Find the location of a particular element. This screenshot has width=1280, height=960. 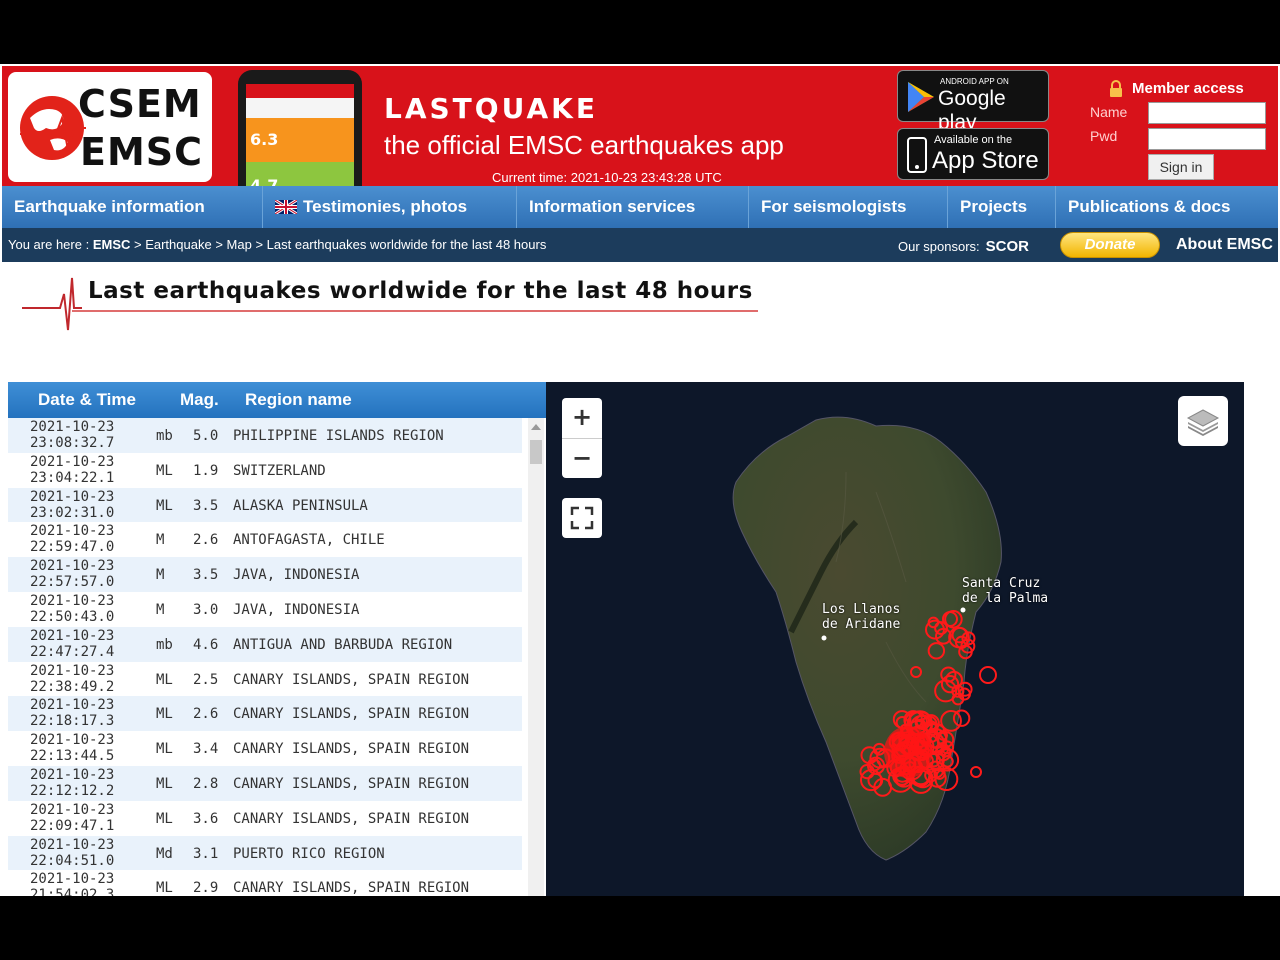

cell-magnitude: 2.5 is located at coordinates (206, 679).